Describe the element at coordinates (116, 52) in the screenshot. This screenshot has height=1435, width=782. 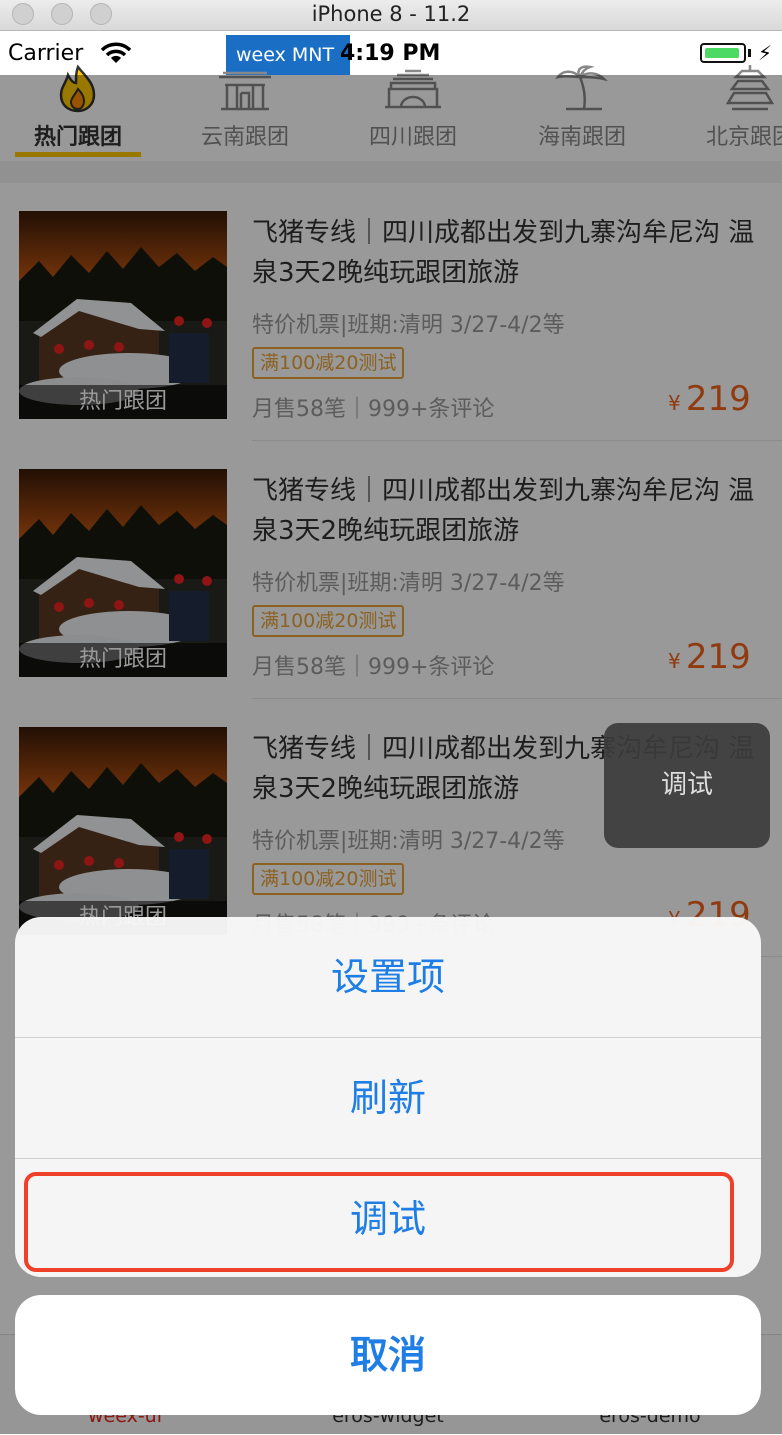
I see `wifi-icon` at that location.